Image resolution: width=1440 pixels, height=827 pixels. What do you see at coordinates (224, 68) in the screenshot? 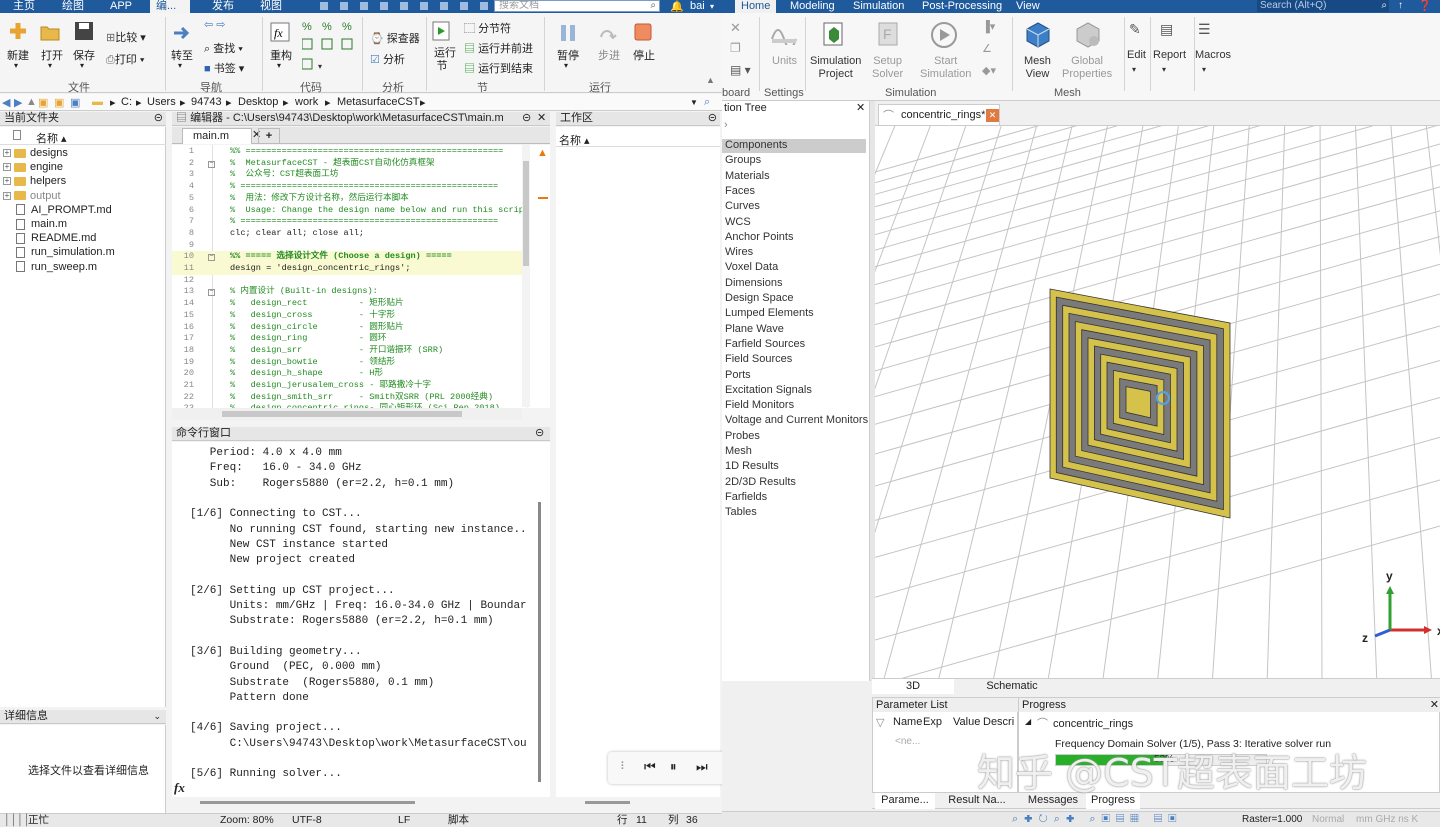
I see `bookmark-button: ■ 书签 ▾` at bounding box center [224, 68].